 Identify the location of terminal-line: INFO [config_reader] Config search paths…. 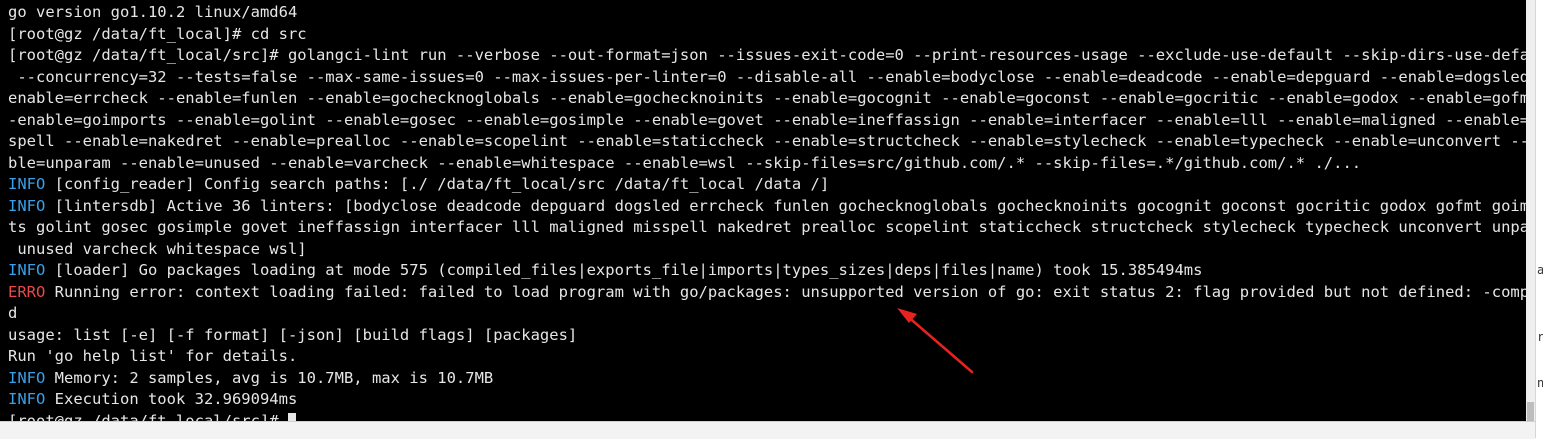
(767, 185).